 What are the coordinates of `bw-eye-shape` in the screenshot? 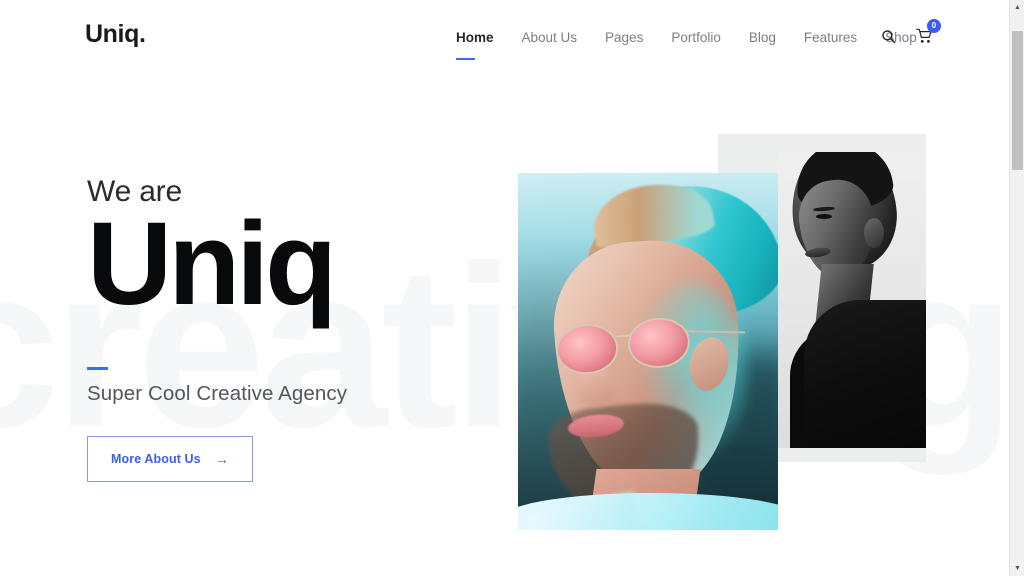 It's located at (824, 216).